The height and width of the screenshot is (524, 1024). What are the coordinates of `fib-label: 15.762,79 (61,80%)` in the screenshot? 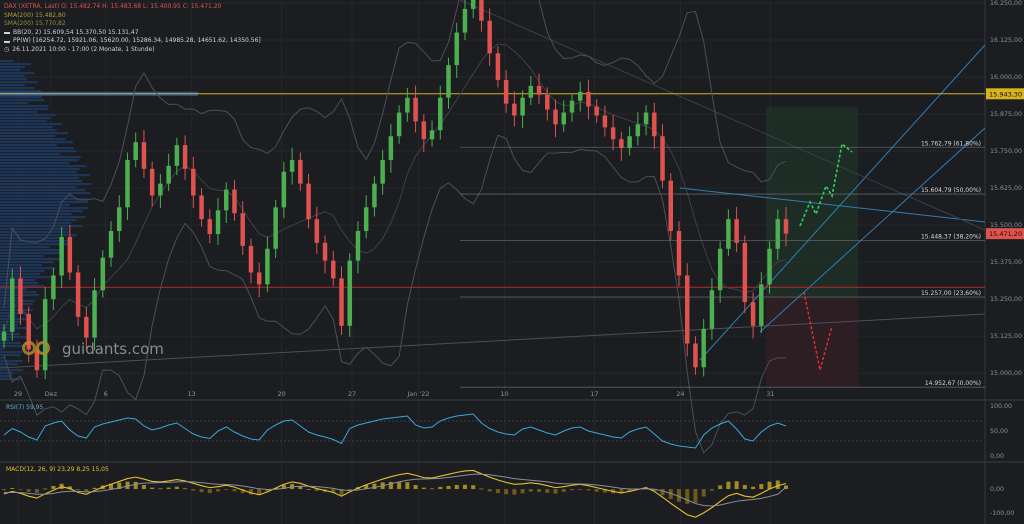 It's located at (951, 143).